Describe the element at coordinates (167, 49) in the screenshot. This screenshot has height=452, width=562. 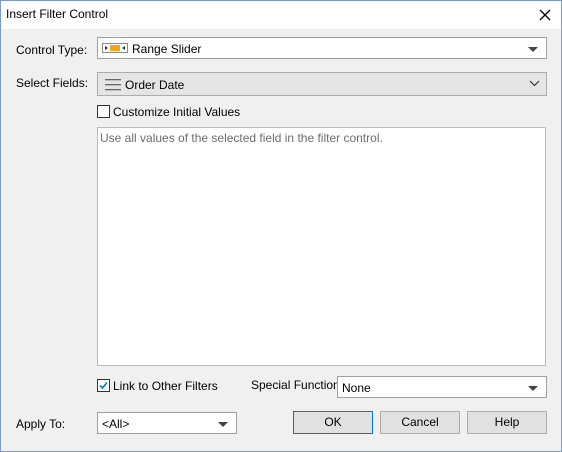
I see `control-type-value: Range Slider` at that location.